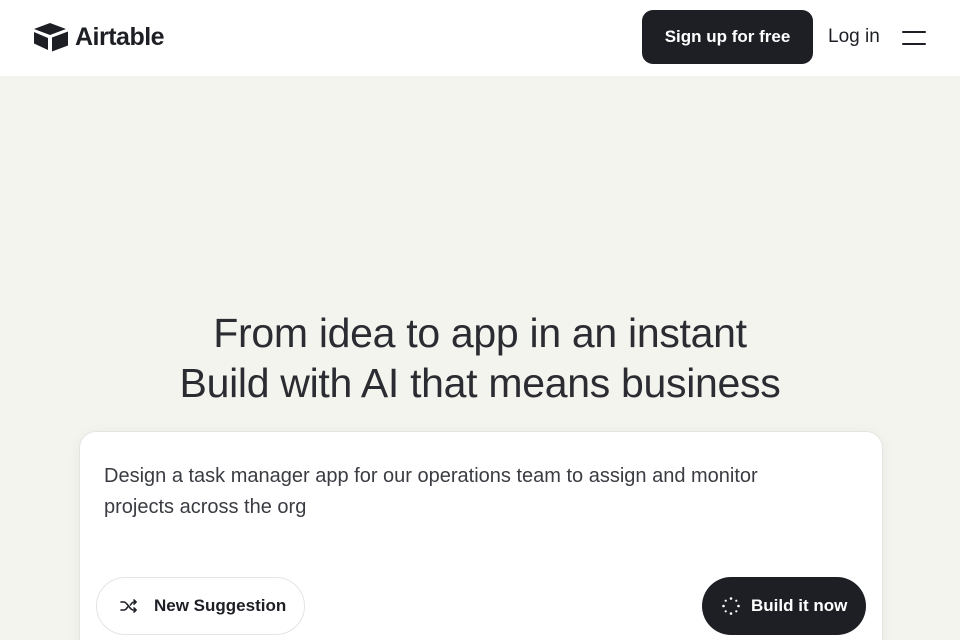 The height and width of the screenshot is (640, 960). I want to click on hero-heading-line-2: Build with AI that means business, so click(480, 383).